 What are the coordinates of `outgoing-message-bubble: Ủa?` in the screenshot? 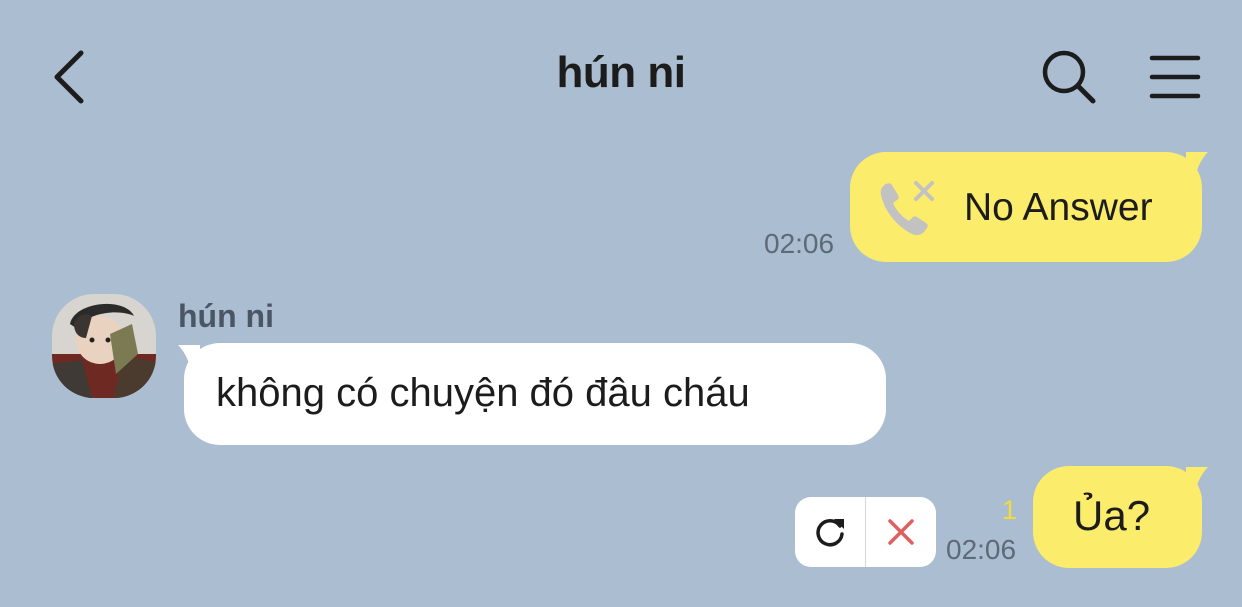 It's located at (1117, 517).